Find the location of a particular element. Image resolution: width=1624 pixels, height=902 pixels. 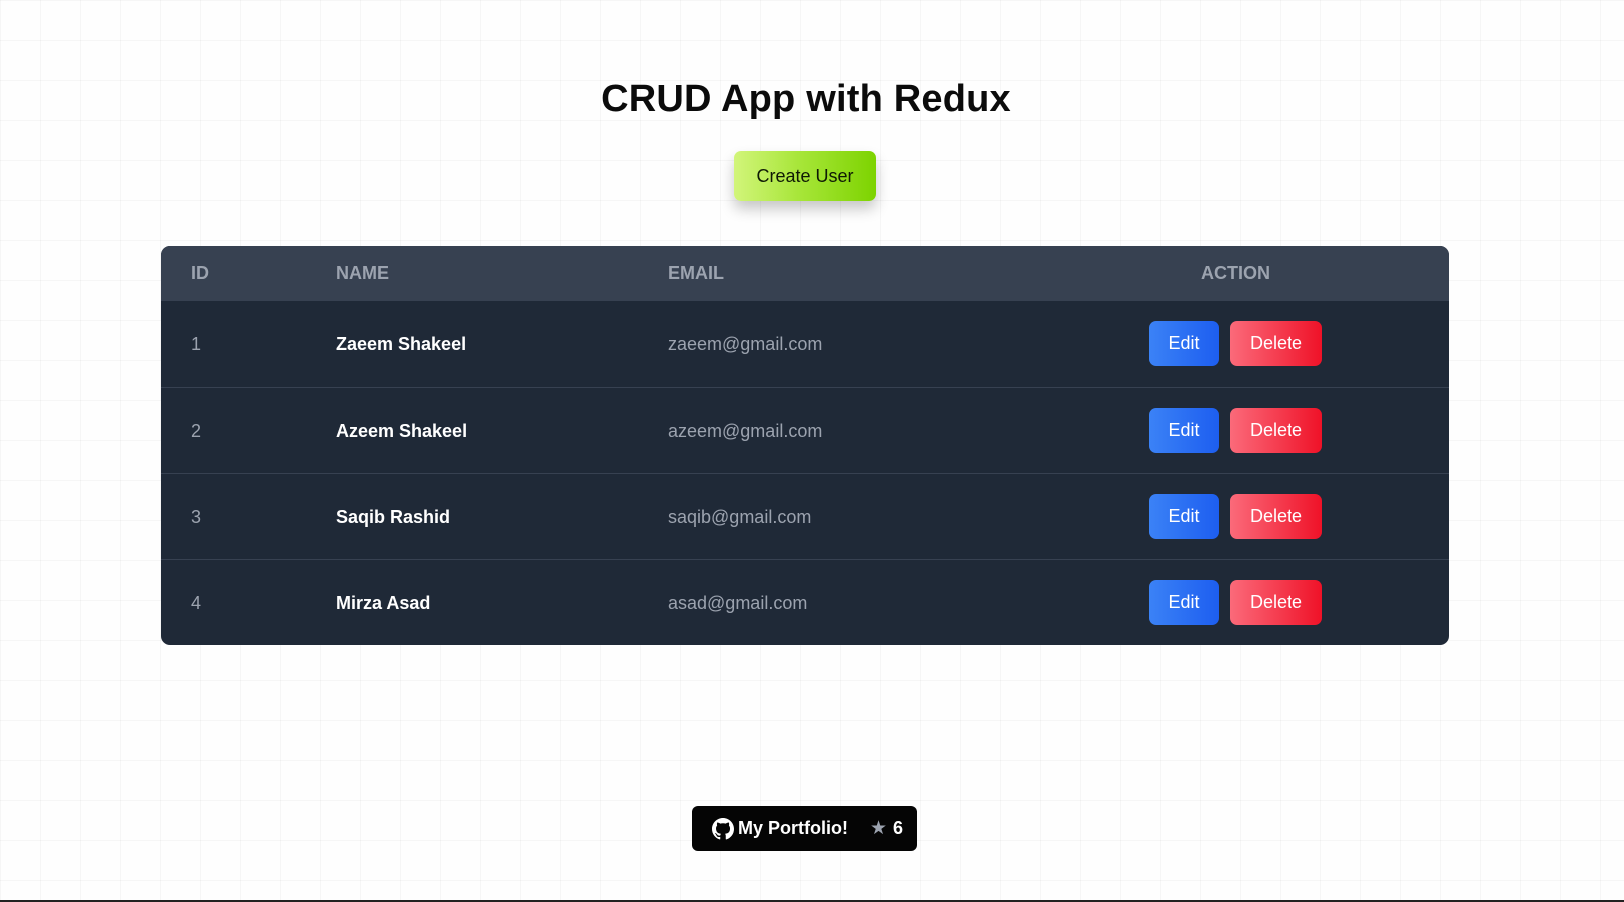

portfolio-badge-link: My Portfolio! ★ 6 is located at coordinates (804, 828).